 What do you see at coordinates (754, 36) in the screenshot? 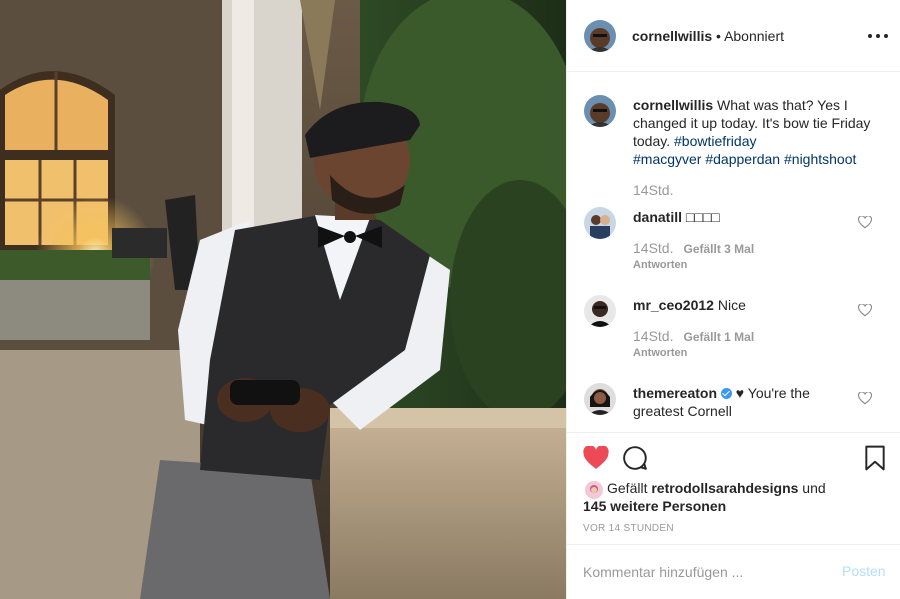
I see `follow-status: Abonniert` at bounding box center [754, 36].